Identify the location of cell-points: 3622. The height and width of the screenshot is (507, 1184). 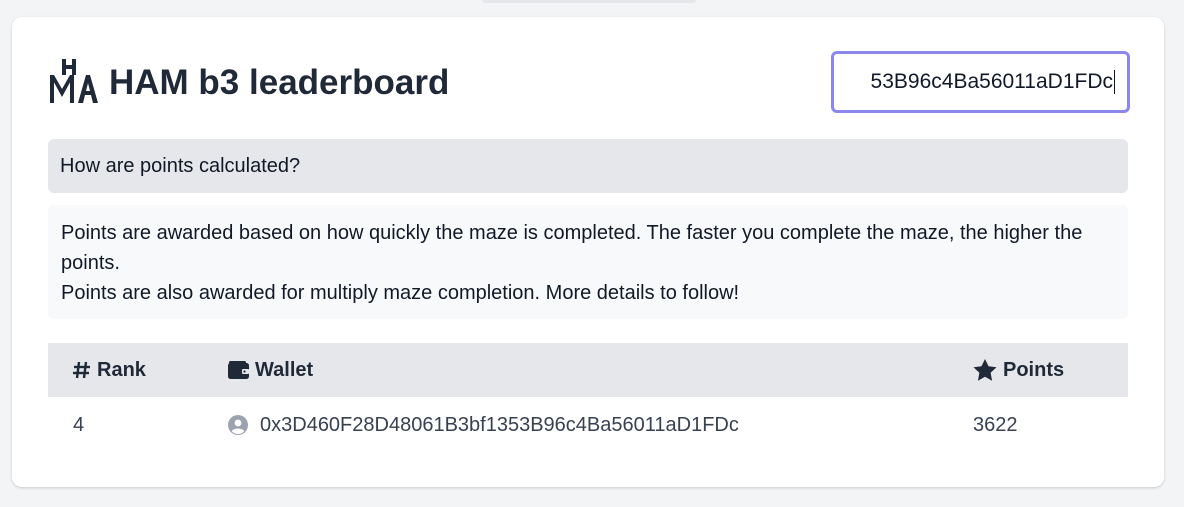
(995, 424).